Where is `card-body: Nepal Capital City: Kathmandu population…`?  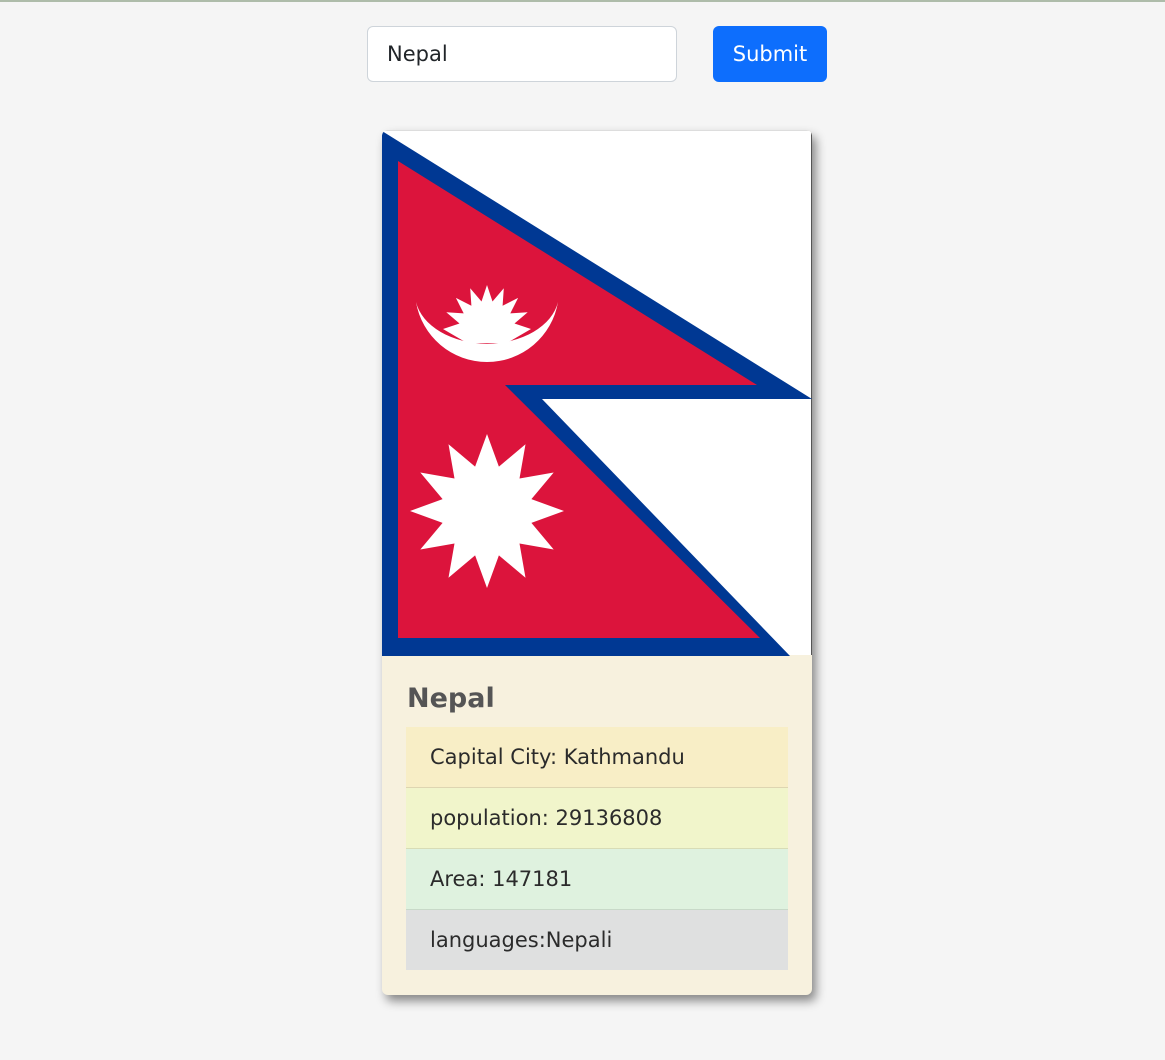
card-body: Nepal Capital City: Kathmandu population… is located at coordinates (597, 825).